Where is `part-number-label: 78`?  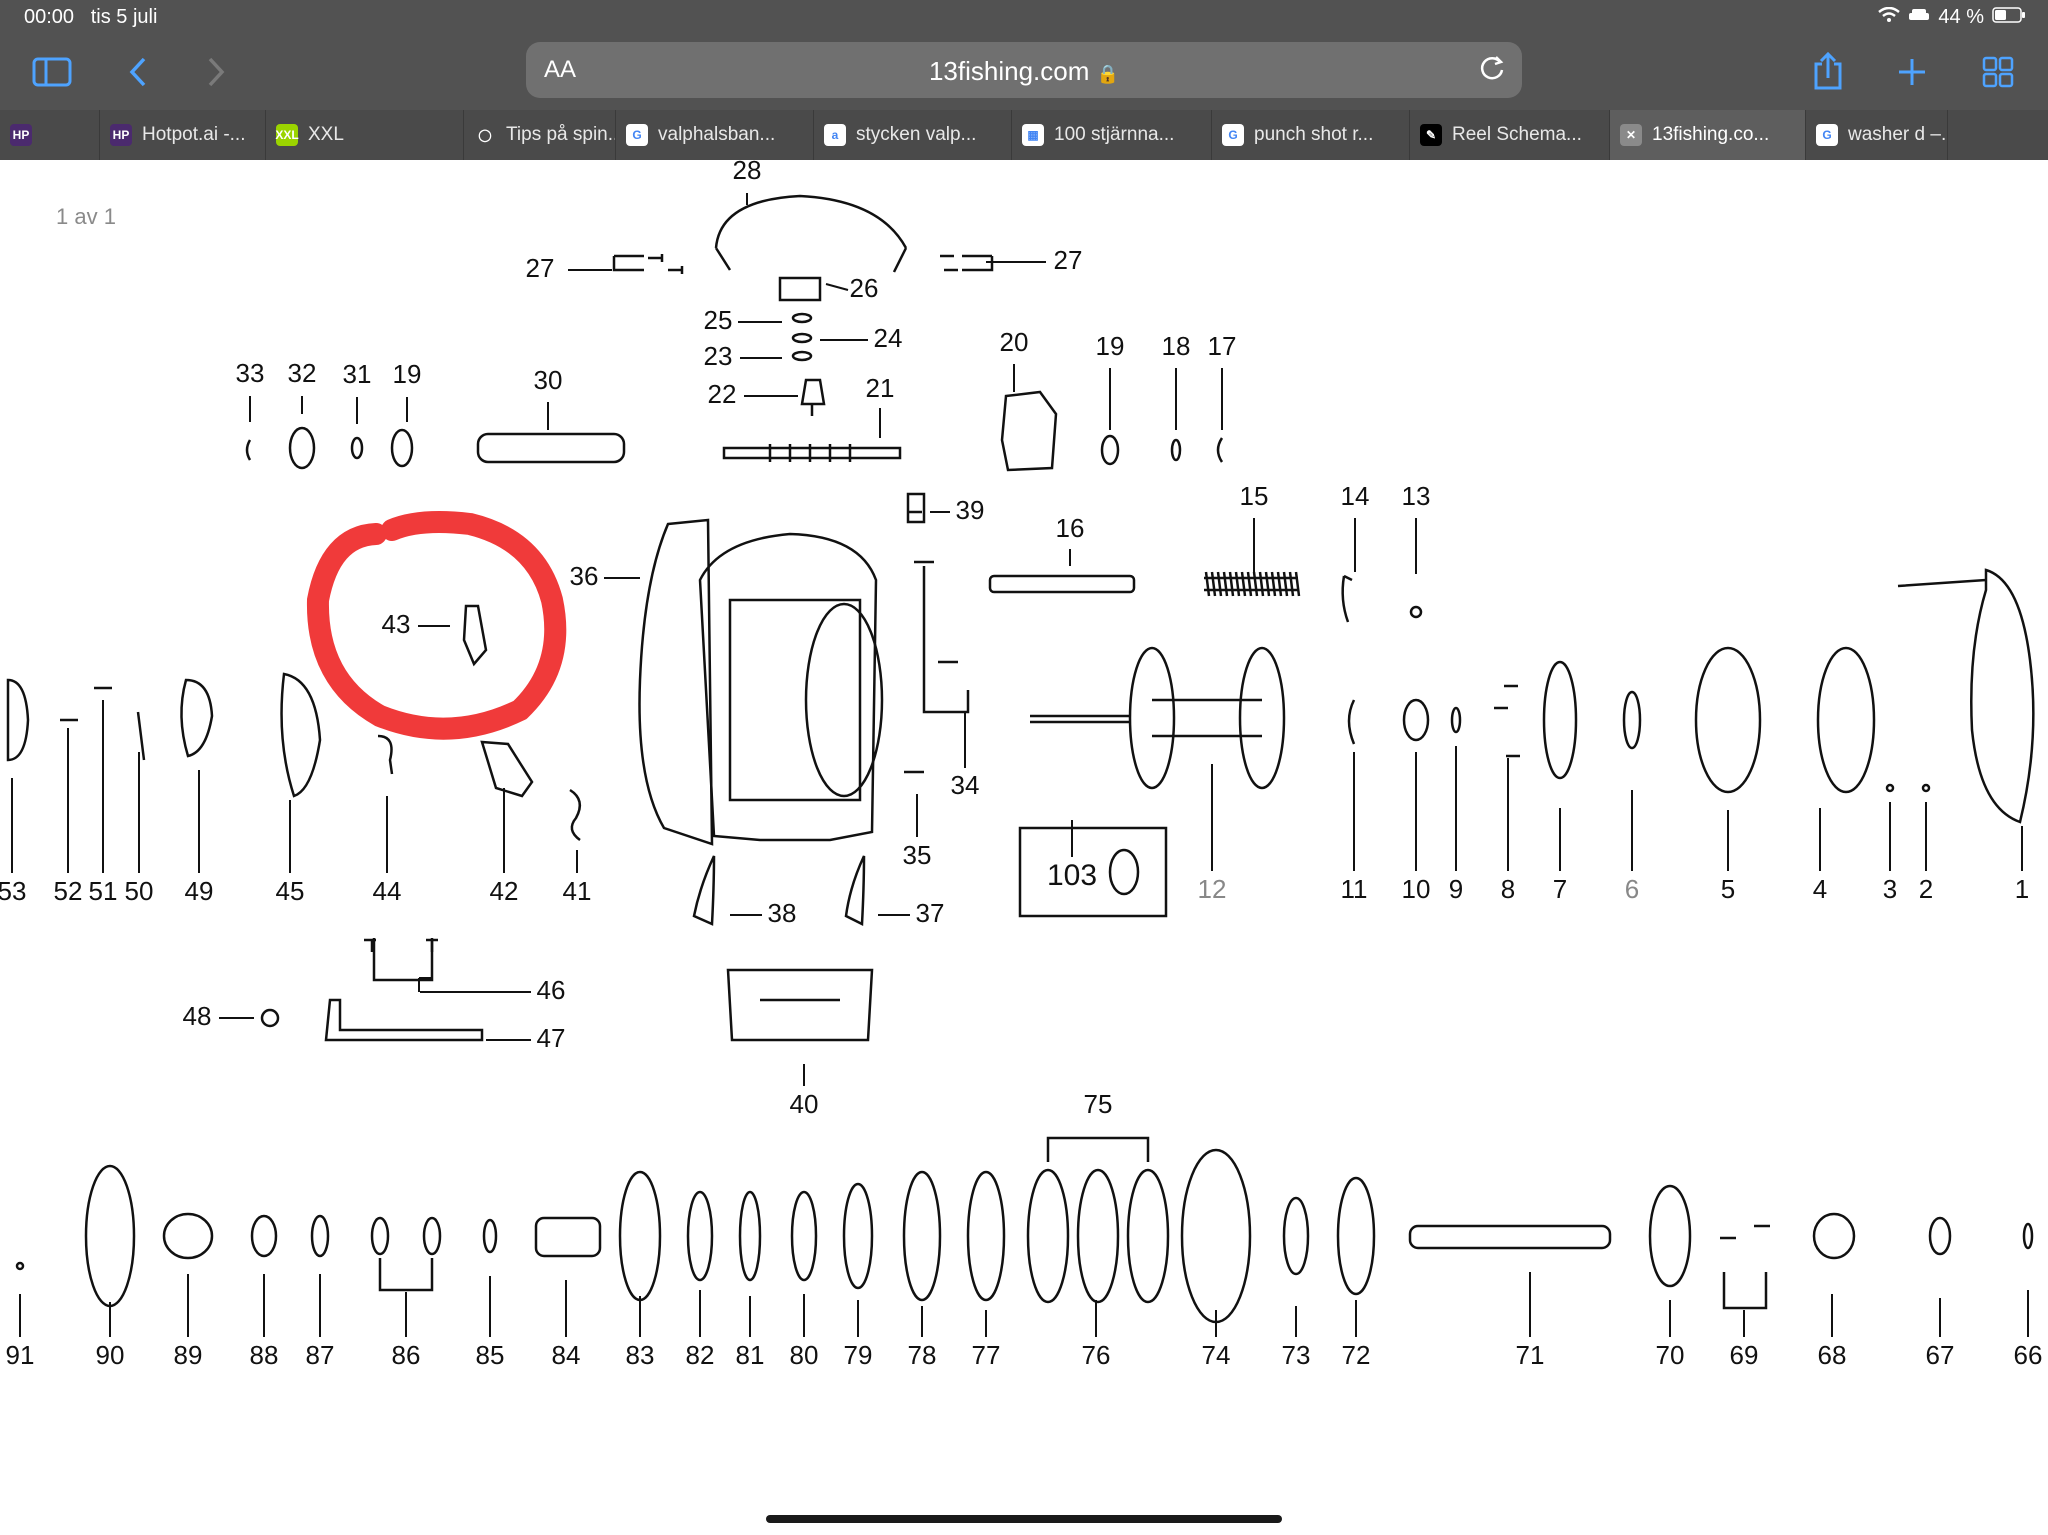
part-number-label: 78 is located at coordinates (922, 1355).